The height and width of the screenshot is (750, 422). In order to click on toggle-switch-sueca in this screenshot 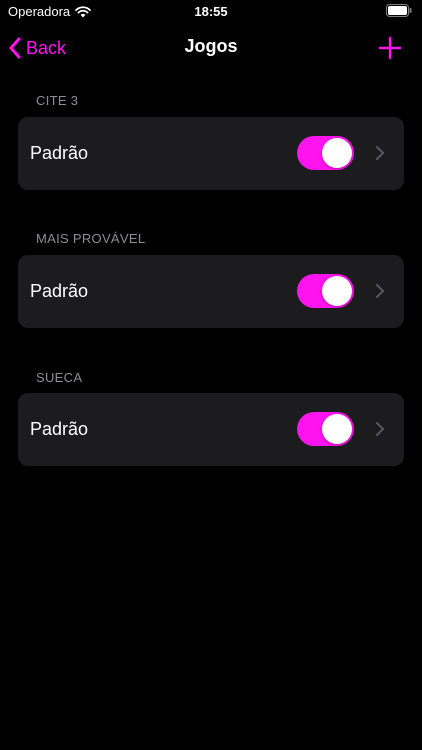, I will do `click(325, 429)`.